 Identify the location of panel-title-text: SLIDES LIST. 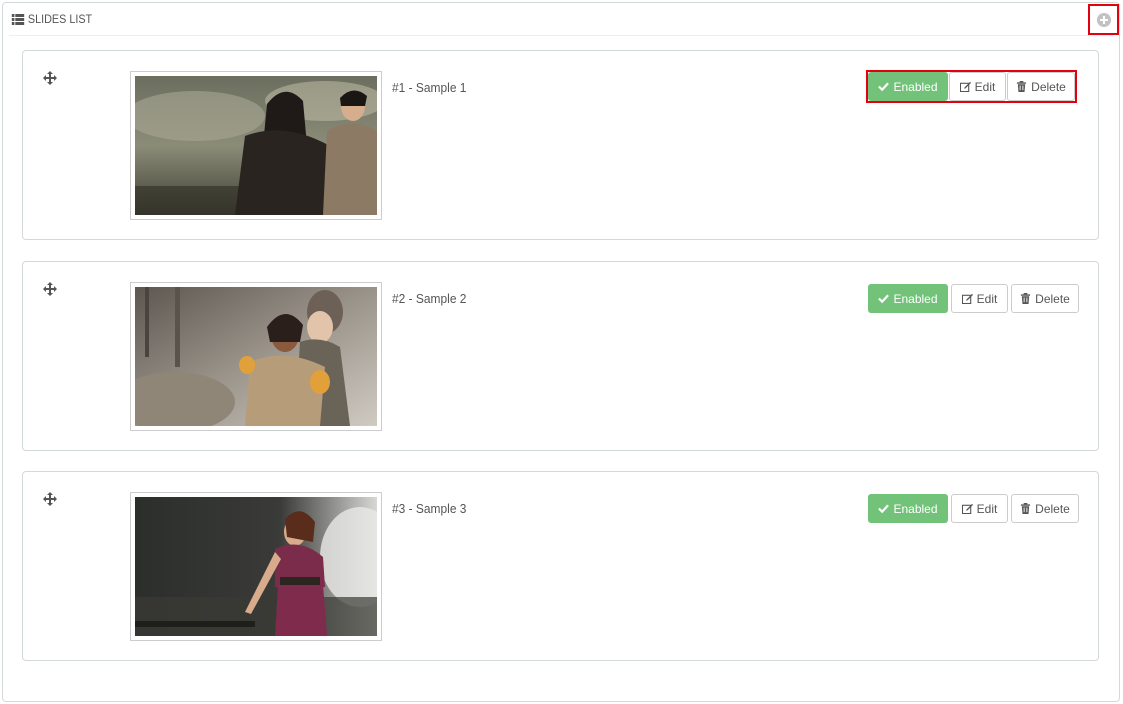
(60, 19).